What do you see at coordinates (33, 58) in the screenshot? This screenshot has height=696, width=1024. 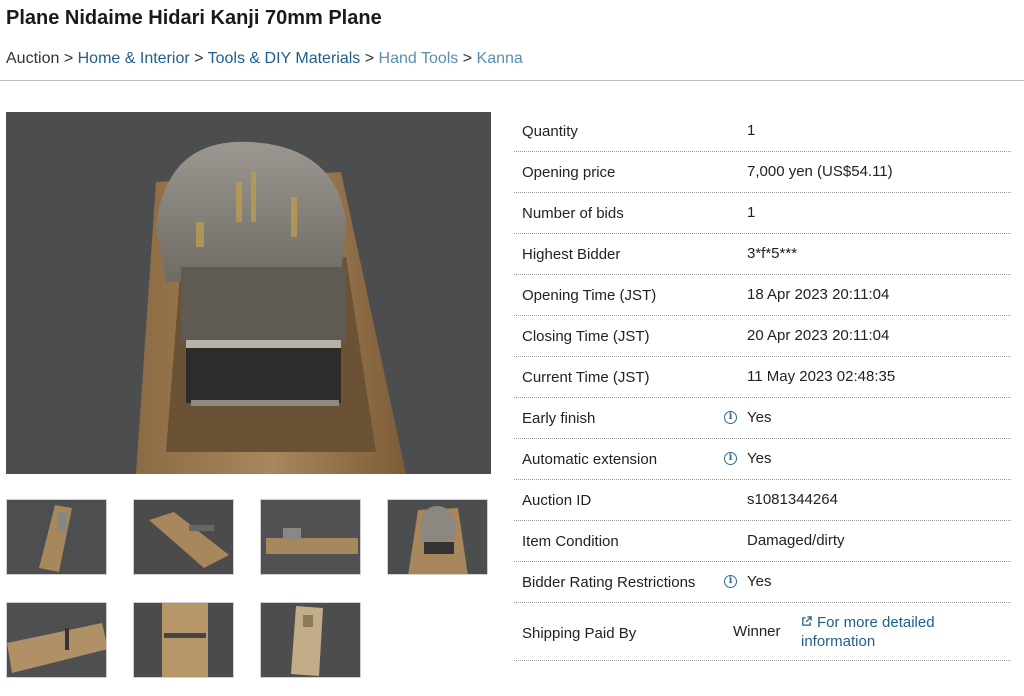 I see `breadcrumb-root: Auction` at bounding box center [33, 58].